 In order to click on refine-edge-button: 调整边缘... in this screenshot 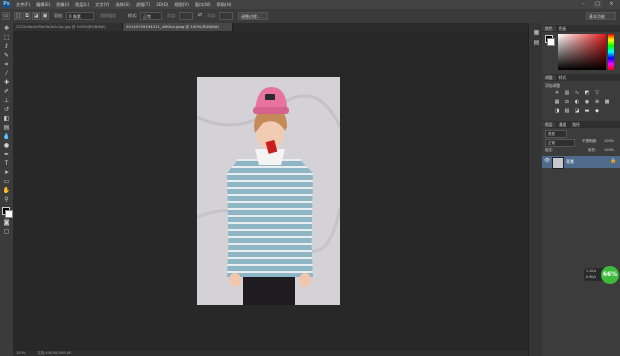, I will do `click(253, 16)`.